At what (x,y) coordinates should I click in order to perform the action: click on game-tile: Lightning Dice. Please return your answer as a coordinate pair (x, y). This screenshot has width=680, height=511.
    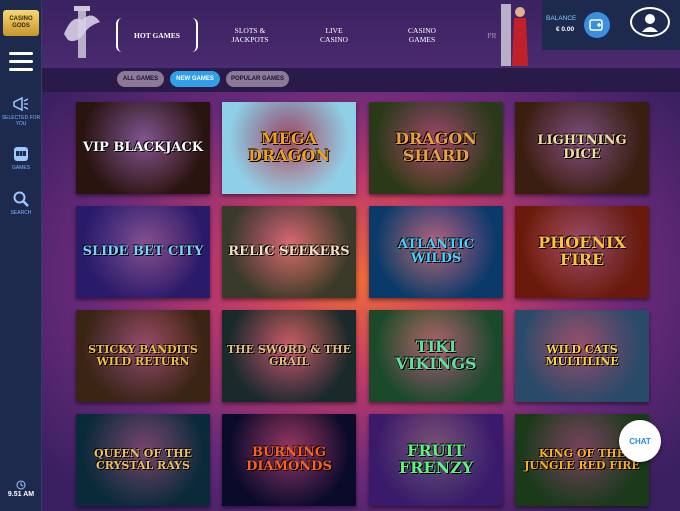
    Looking at the image, I should click on (582, 148).